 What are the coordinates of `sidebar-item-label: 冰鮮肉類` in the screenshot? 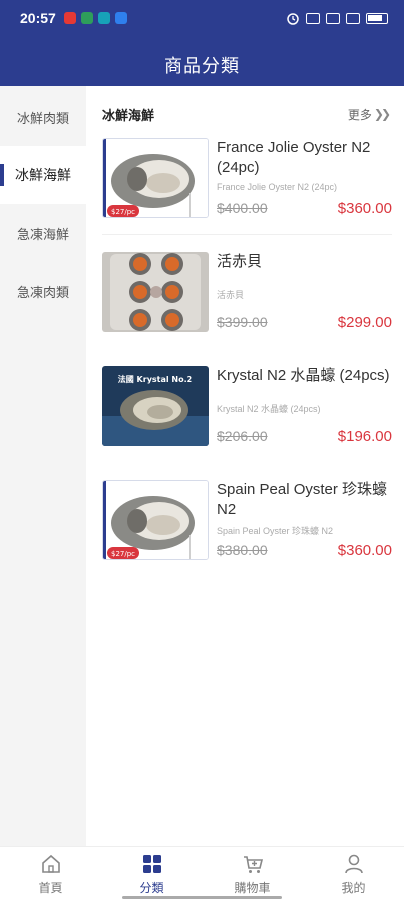 It's located at (42, 119).